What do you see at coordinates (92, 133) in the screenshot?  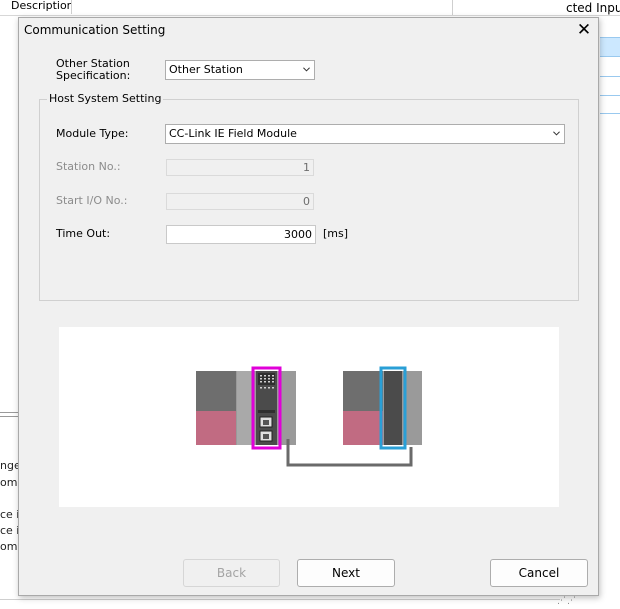 I see `module-type-label: Module Type:` at bounding box center [92, 133].